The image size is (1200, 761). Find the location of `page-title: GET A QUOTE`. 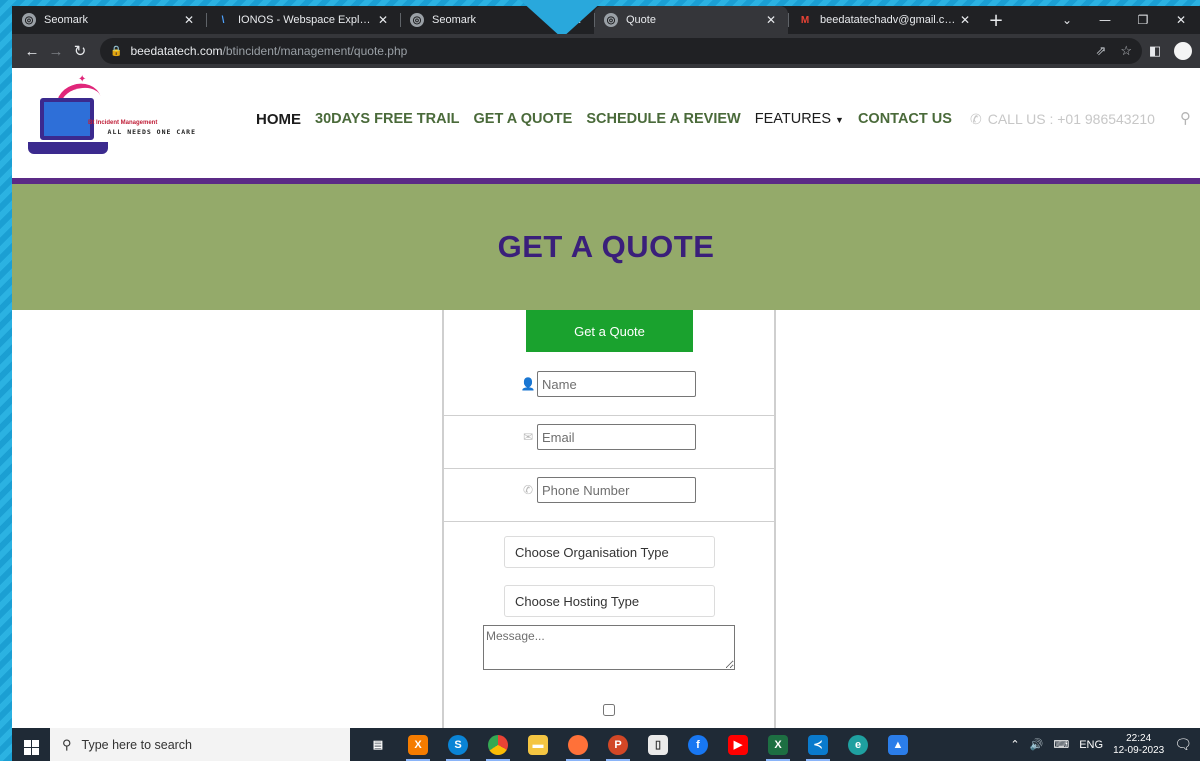

page-title: GET A QUOTE is located at coordinates (606, 246).